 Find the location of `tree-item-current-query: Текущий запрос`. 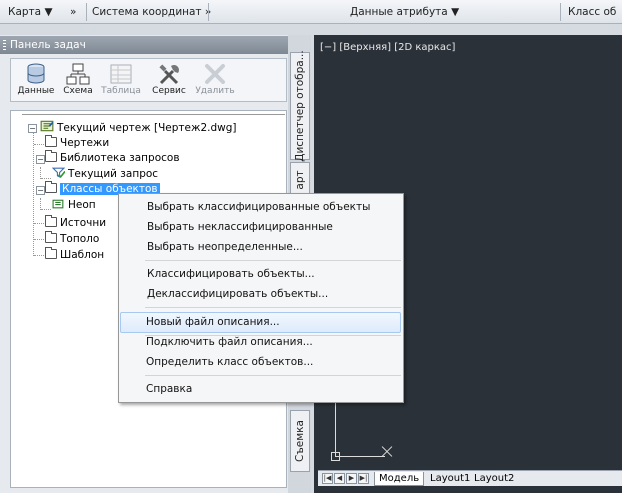

tree-item-current-query: Текущий запрос is located at coordinates (105, 174).